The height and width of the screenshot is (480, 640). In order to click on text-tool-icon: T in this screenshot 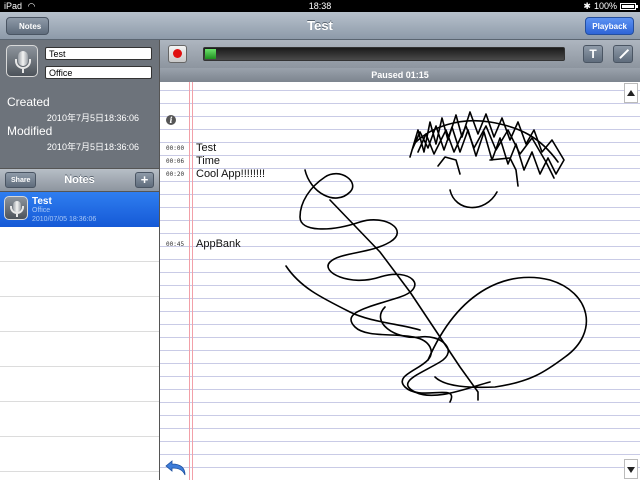, I will do `click(593, 54)`.